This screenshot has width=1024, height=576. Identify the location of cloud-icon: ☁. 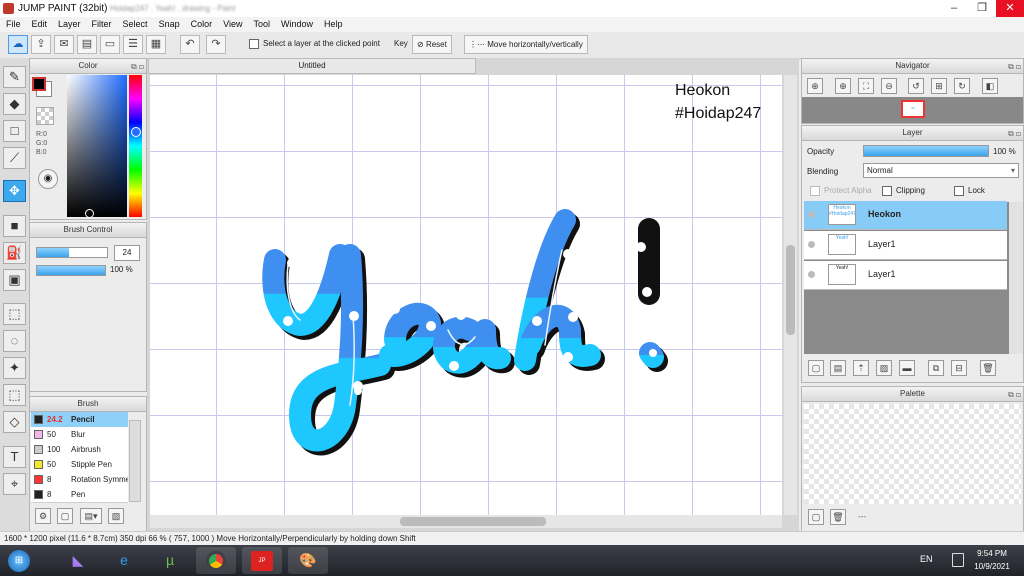
(18, 44).